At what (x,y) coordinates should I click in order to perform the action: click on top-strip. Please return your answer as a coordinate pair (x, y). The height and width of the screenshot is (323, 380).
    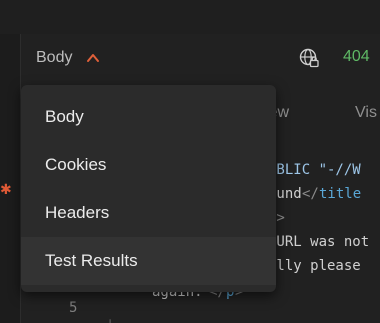
    Looking at the image, I should click on (190, 17).